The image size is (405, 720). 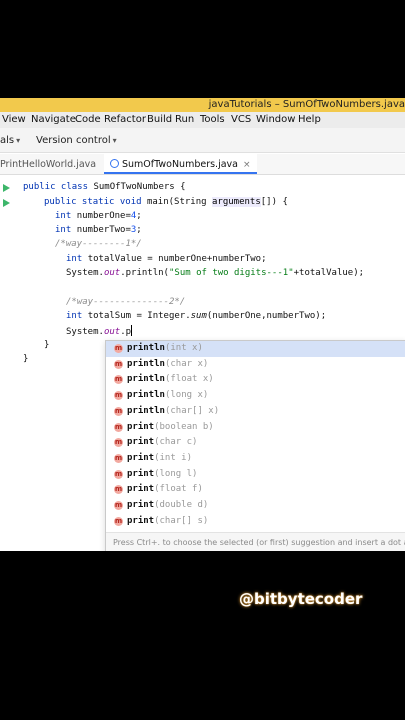 I want to click on completion-item: m print(long l), so click(x=255, y=475).